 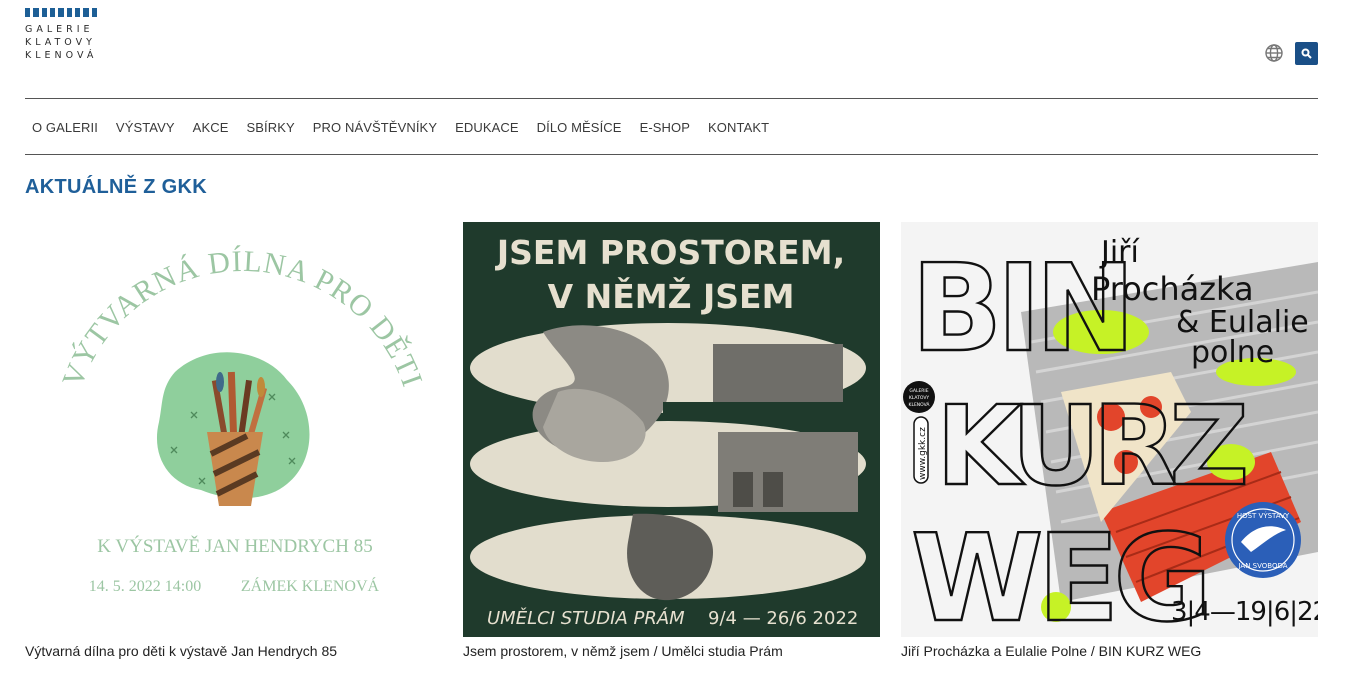 What do you see at coordinates (270, 127) in the screenshot?
I see `nav-item-sbirky: SBÍRKY` at bounding box center [270, 127].